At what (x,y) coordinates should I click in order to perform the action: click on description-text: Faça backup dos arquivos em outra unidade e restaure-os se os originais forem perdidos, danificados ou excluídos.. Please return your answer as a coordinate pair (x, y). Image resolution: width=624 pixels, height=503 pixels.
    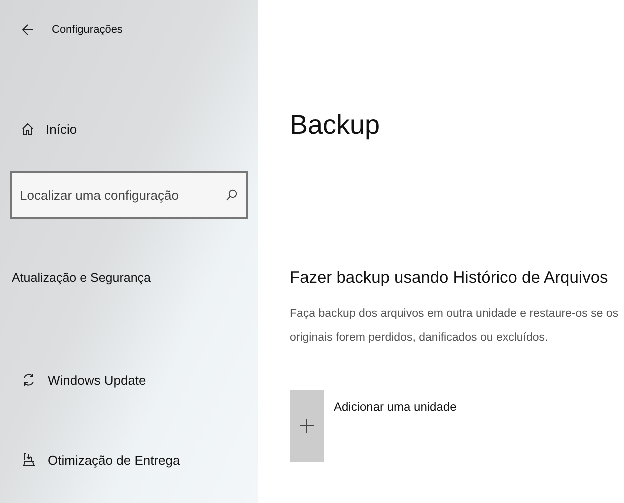
    Looking at the image, I should click on (455, 326).